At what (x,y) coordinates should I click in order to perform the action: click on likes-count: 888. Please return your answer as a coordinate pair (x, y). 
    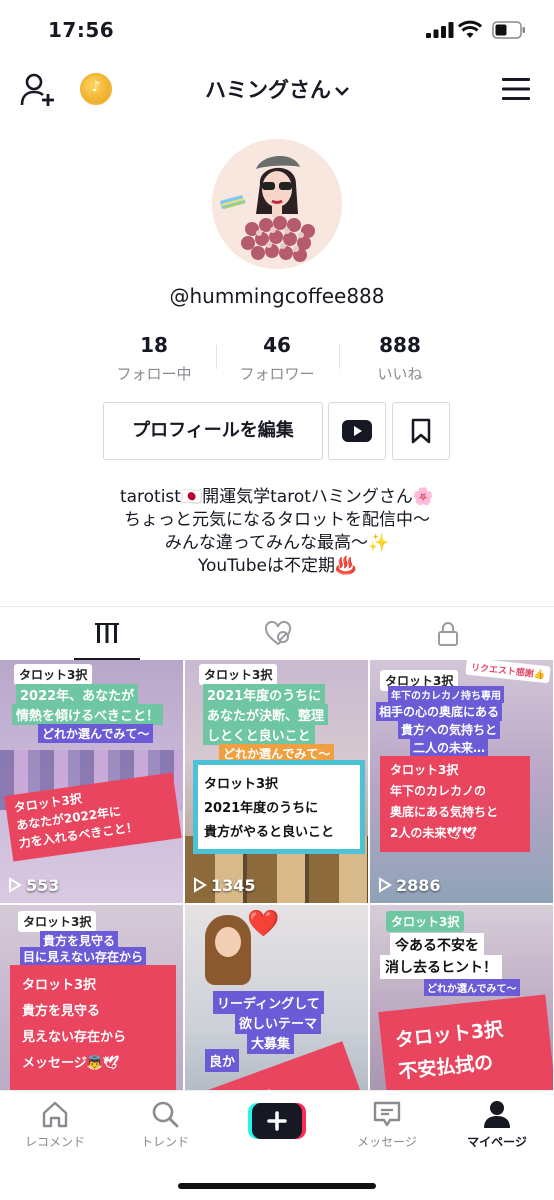
    Looking at the image, I should click on (400, 345).